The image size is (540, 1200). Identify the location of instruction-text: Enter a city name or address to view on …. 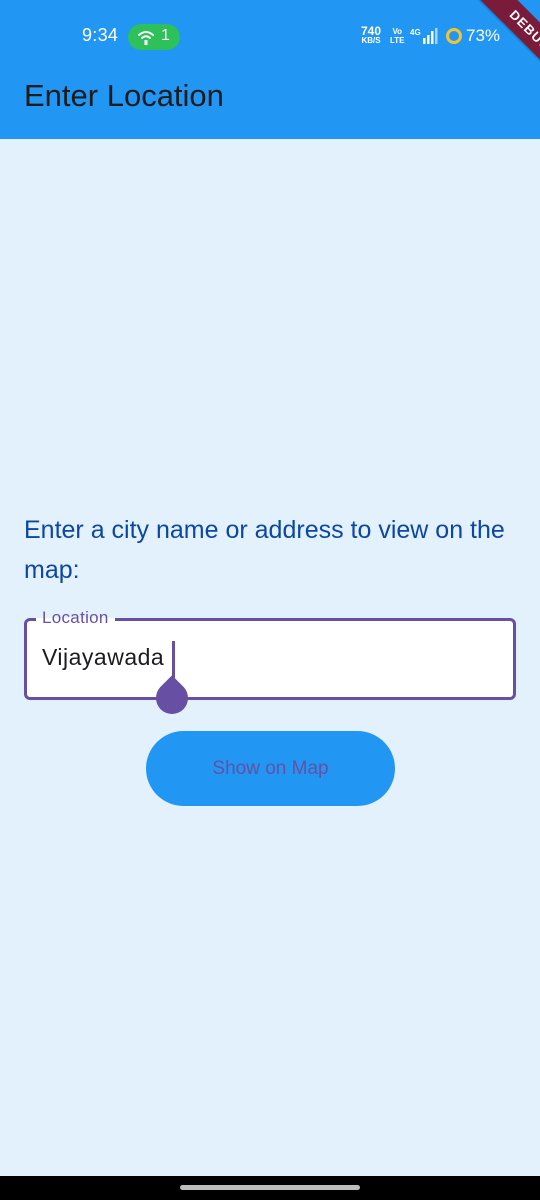
(264, 550).